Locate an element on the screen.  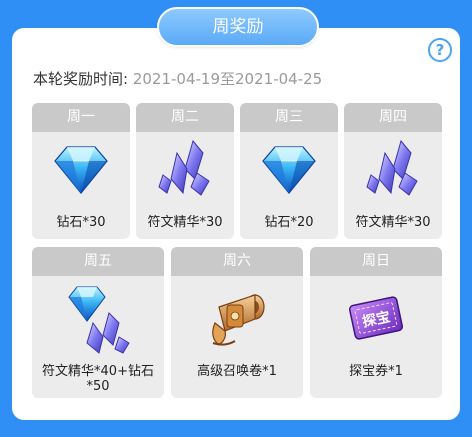
diamond-and-rune-icon is located at coordinates (98, 321).